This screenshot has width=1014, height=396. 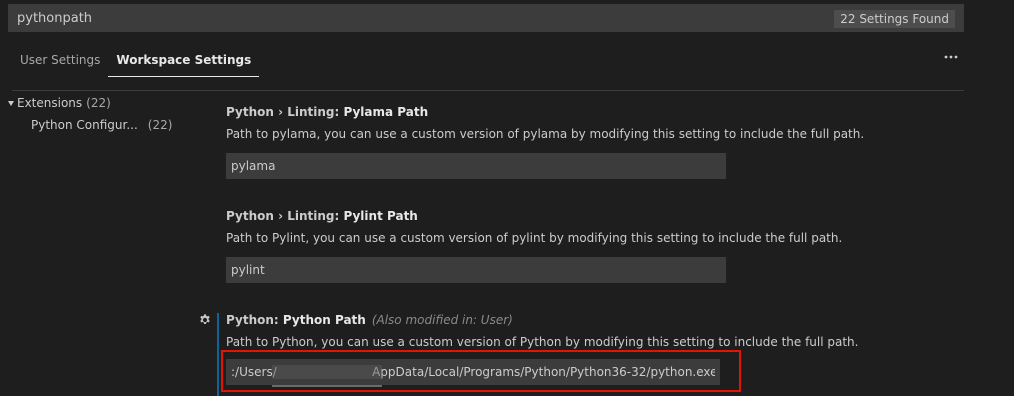 I want to click on setting-label: Pylint Path, so click(x=380, y=216).